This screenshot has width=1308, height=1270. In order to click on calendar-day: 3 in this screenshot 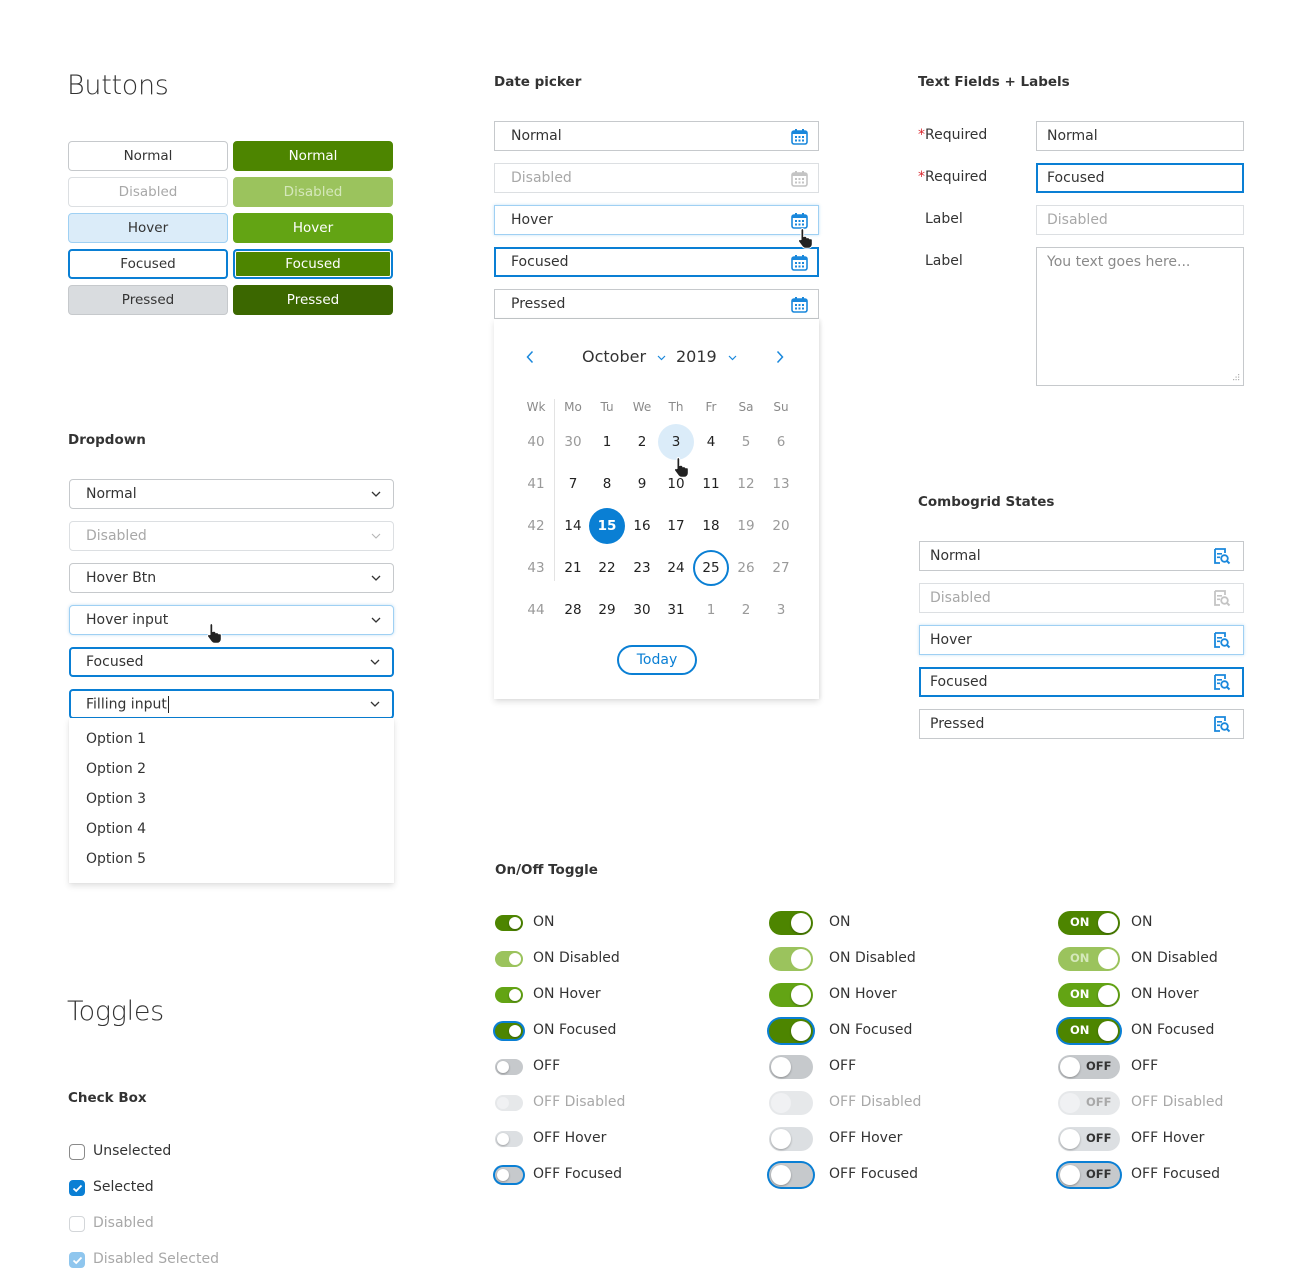, I will do `click(676, 442)`.